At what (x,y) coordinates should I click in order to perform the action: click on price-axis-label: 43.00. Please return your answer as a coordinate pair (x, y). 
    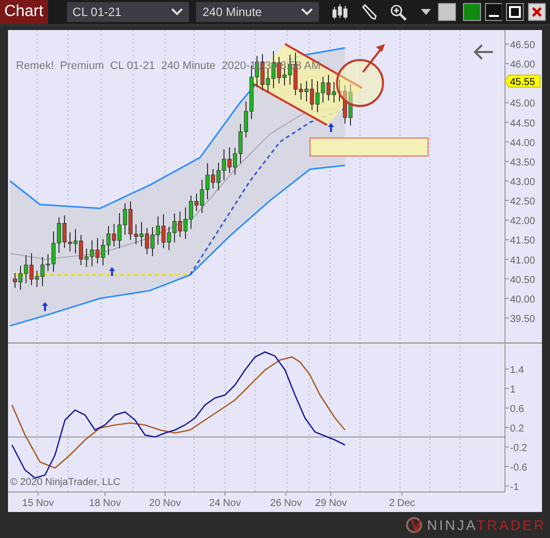
    Looking at the image, I should click on (523, 182).